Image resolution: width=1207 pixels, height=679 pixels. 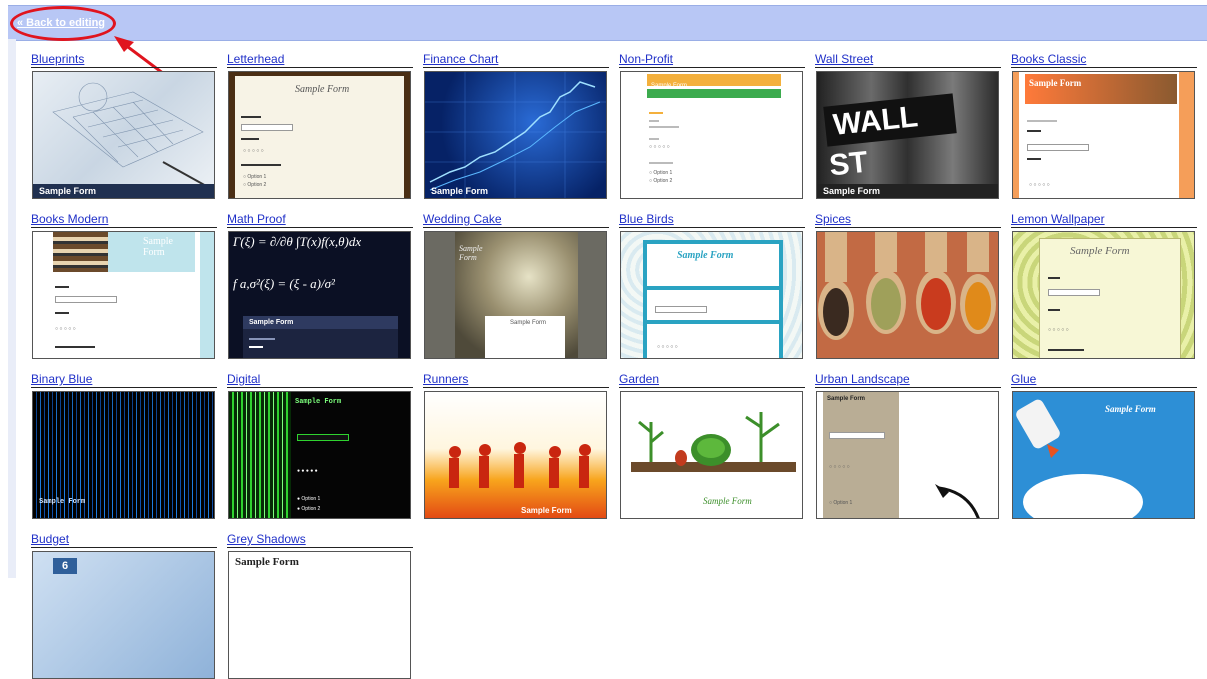 What do you see at coordinates (861, 455) in the screenshot?
I see `form-panel: Sample Form ○ ○ ○ ○ ○ ○ Option 1` at bounding box center [861, 455].